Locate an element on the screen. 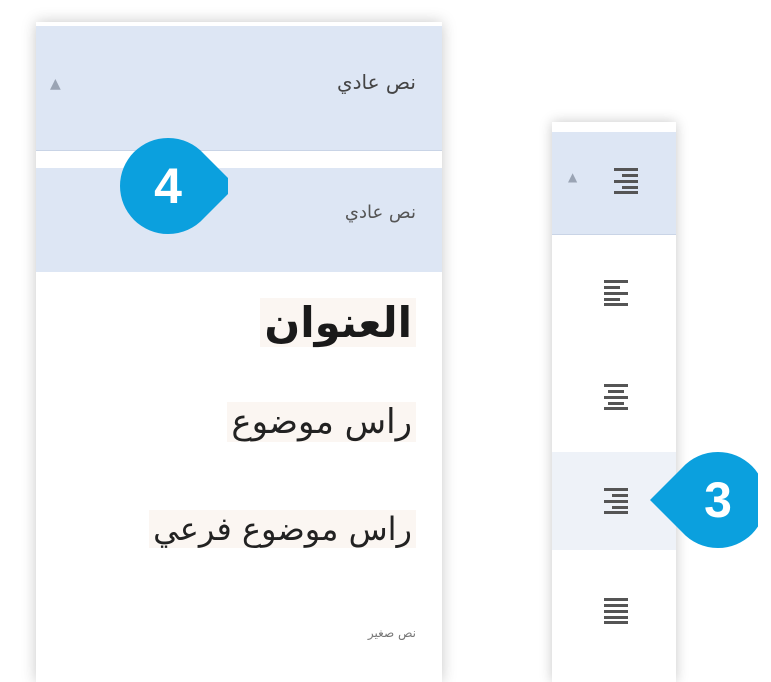  align-left-icon is located at coordinates (616, 293).